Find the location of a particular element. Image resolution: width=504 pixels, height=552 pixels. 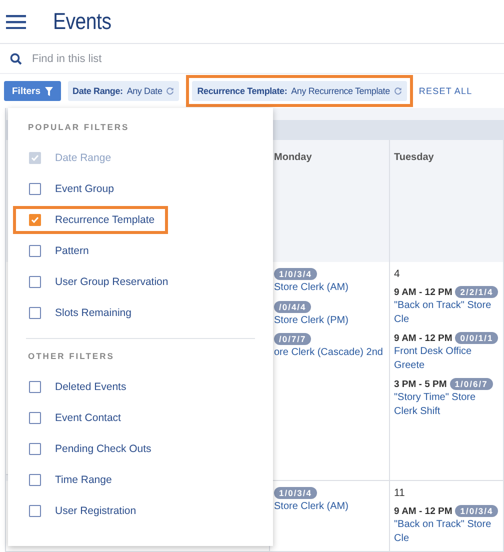

weekday-header: Tuesday is located at coordinates (414, 157).